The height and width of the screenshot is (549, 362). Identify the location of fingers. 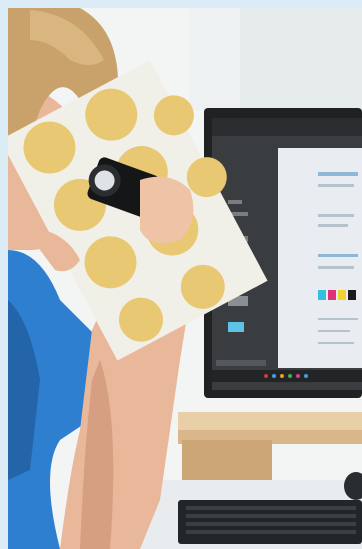
(167, 210).